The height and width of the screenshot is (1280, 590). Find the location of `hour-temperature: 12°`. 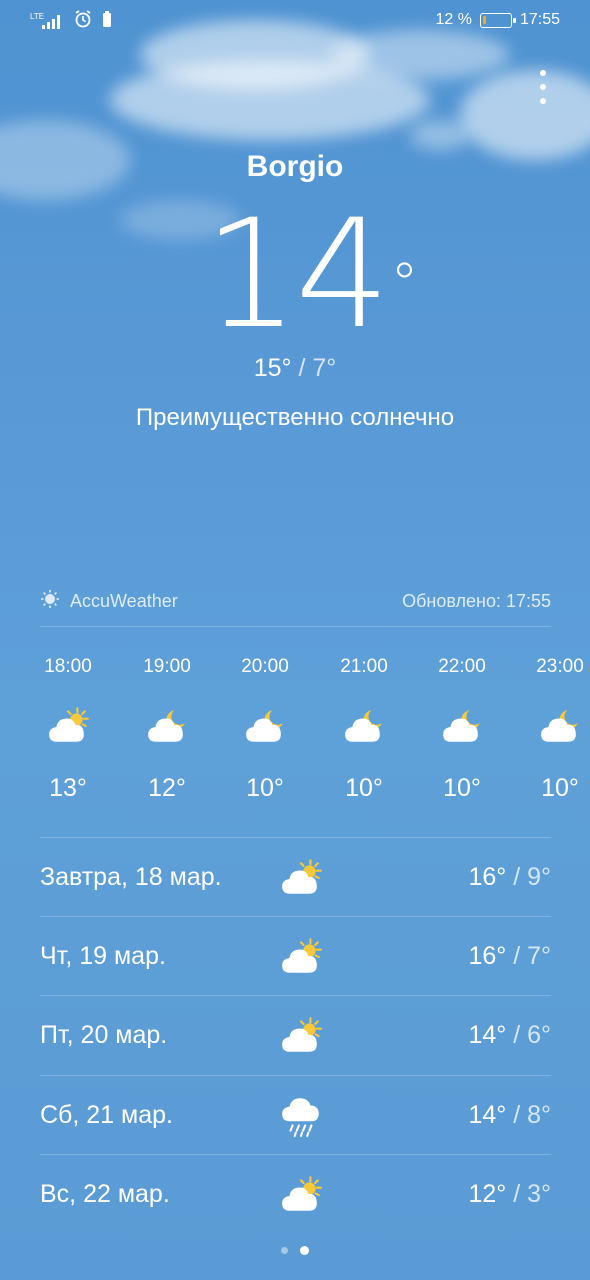

hour-temperature: 12° is located at coordinates (167, 788).